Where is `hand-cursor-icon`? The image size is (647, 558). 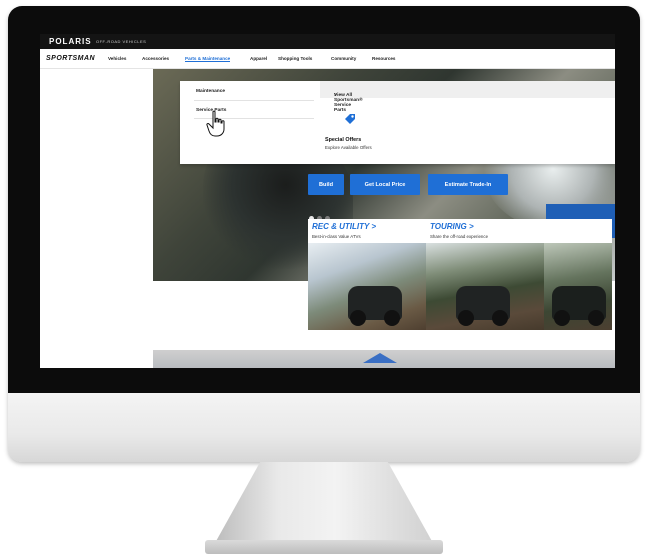
hand-cursor-icon is located at coordinates (215, 123).